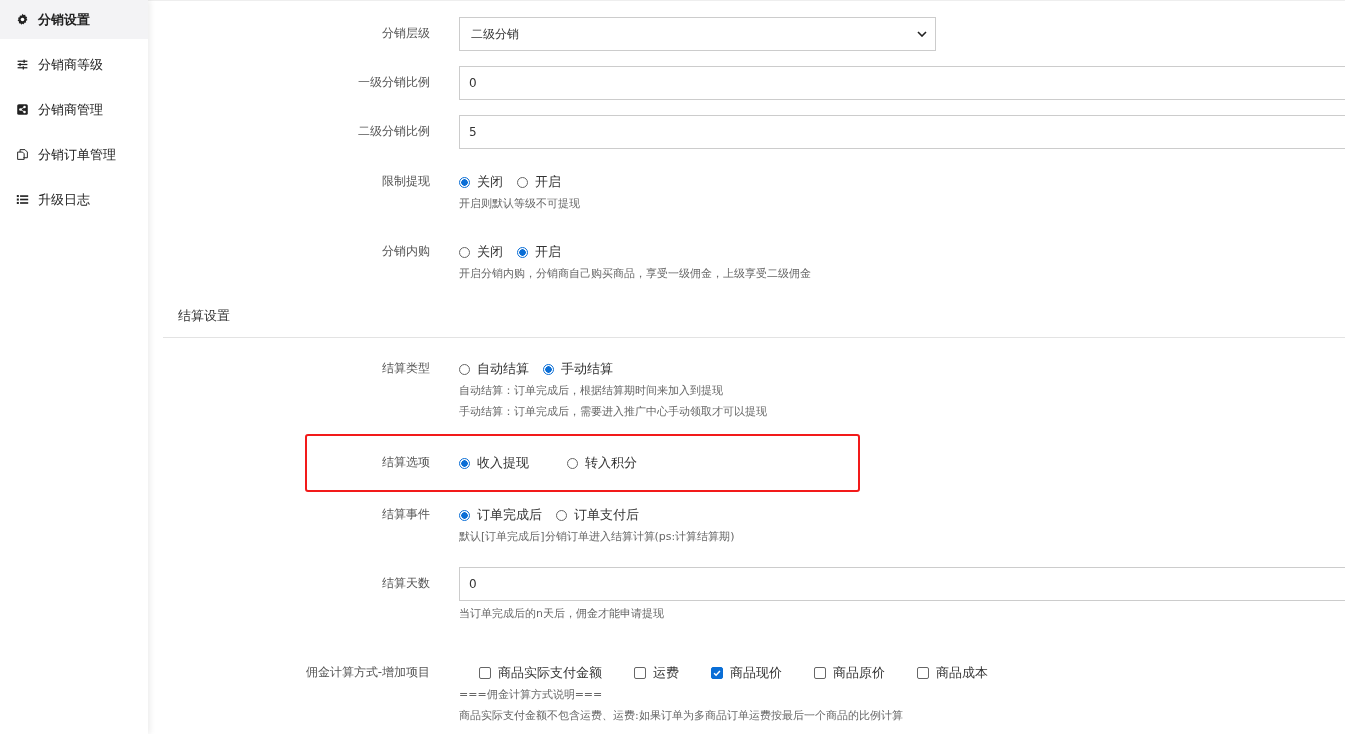  What do you see at coordinates (367, 672) in the screenshot?
I see `field-label: 佣金计算方式-增加项目` at bounding box center [367, 672].